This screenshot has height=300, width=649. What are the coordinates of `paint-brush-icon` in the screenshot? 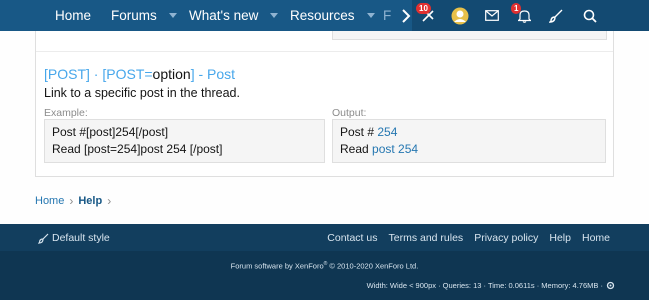 It's located at (43, 238).